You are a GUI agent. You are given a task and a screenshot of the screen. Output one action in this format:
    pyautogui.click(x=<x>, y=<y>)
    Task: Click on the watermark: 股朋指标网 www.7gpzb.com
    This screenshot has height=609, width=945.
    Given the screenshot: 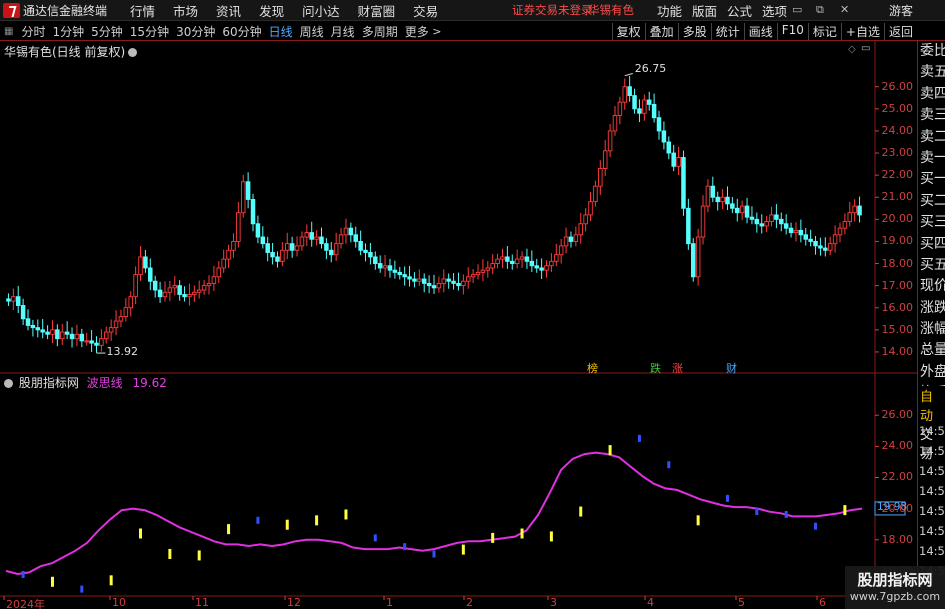 What is the action you would take?
    pyautogui.click(x=895, y=587)
    